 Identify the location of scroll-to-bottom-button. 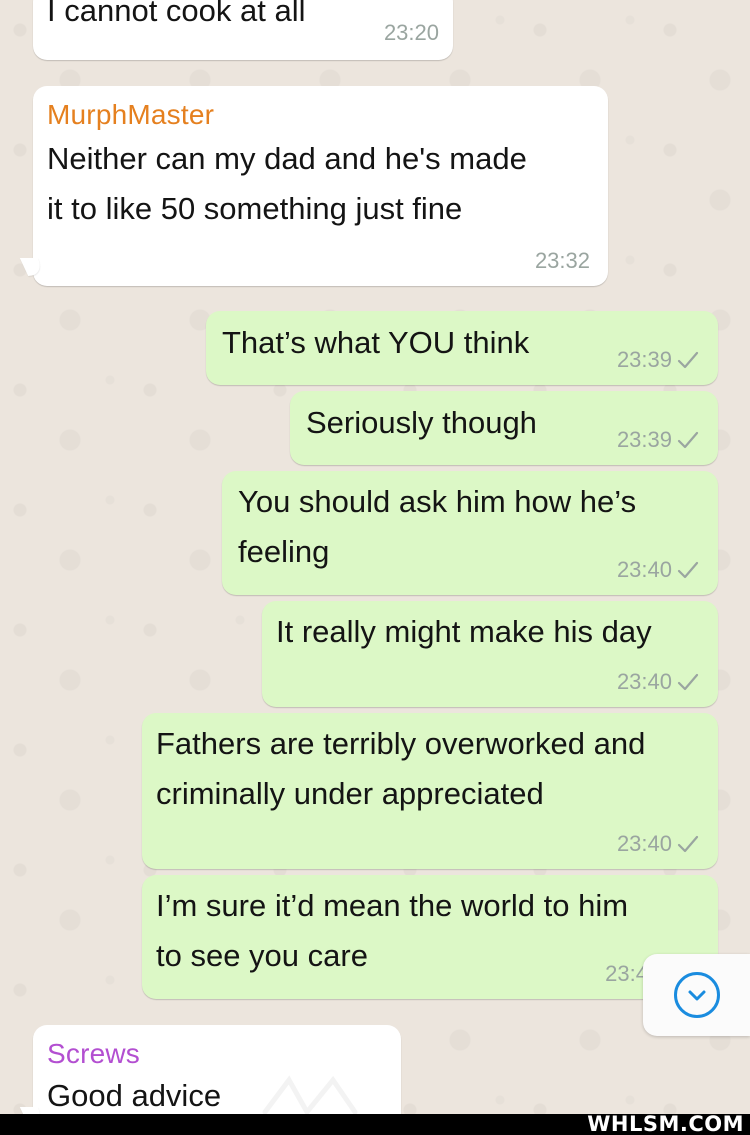
(696, 995).